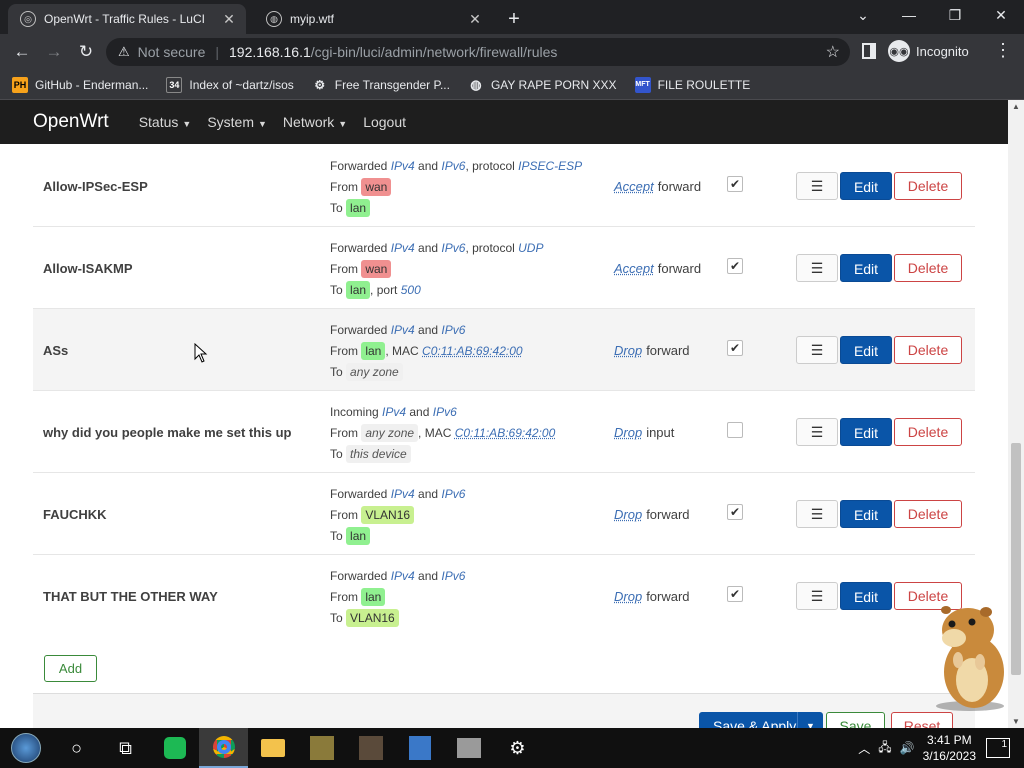  I want to click on reset-button: Reset, so click(922, 720).